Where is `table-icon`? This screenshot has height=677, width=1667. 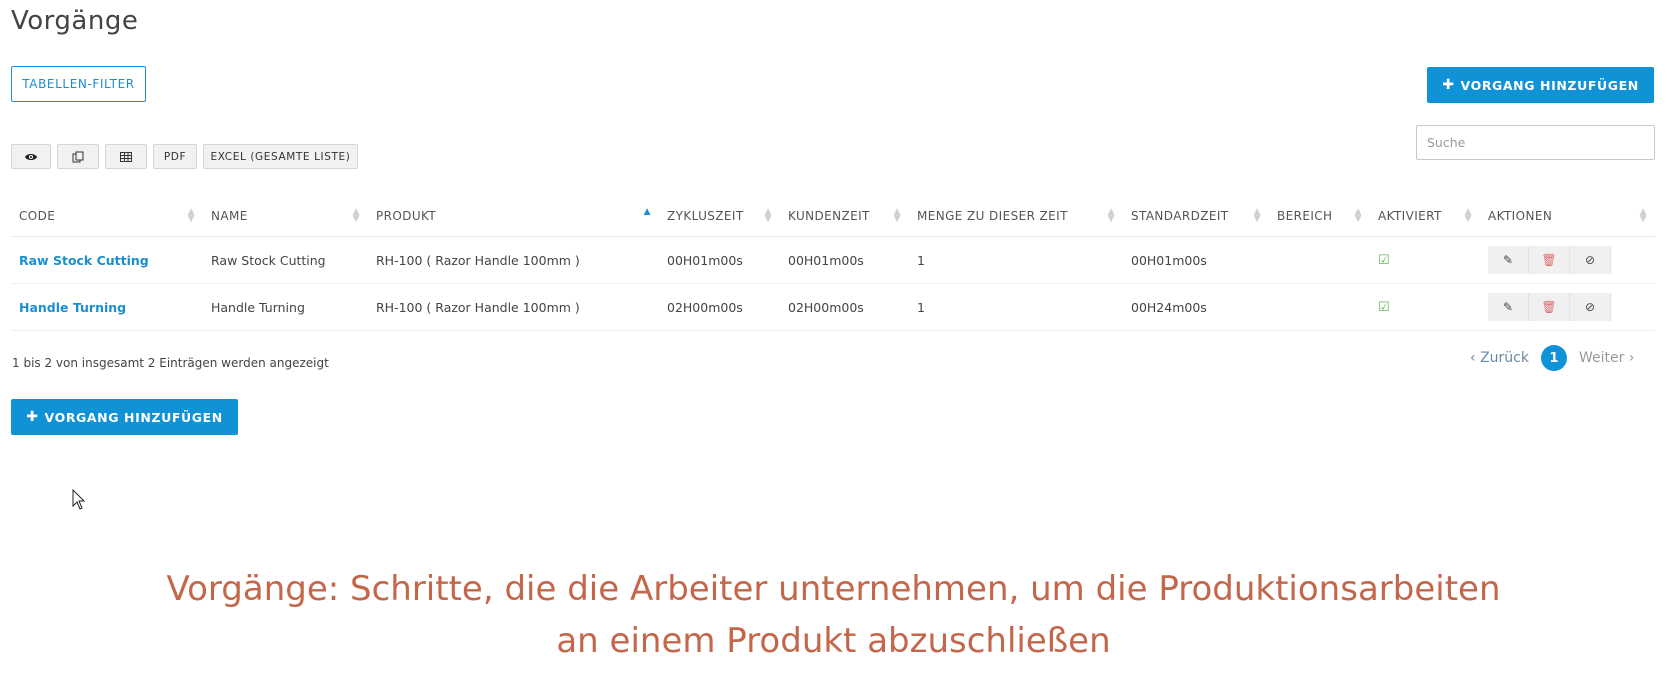
table-icon is located at coordinates (126, 156).